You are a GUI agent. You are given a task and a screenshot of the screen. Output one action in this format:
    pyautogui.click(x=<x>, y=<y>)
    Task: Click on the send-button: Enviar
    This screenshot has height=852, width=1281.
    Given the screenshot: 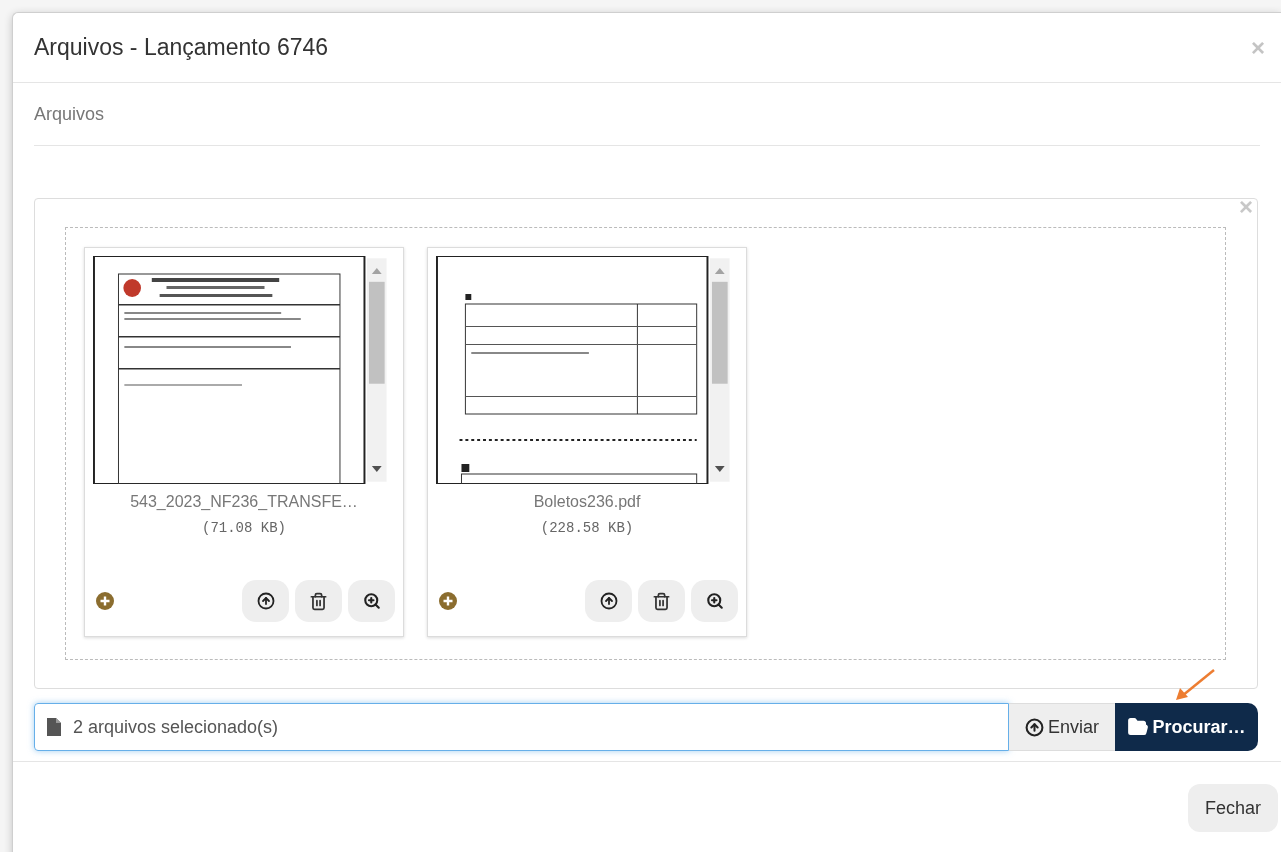 What is the action you would take?
    pyautogui.click(x=1062, y=727)
    